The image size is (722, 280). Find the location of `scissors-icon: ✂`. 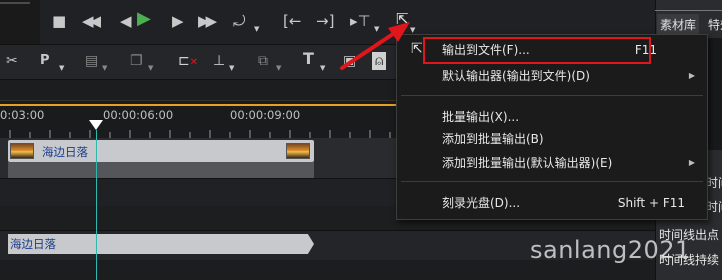

scissors-icon: ✂ is located at coordinates (12, 61).